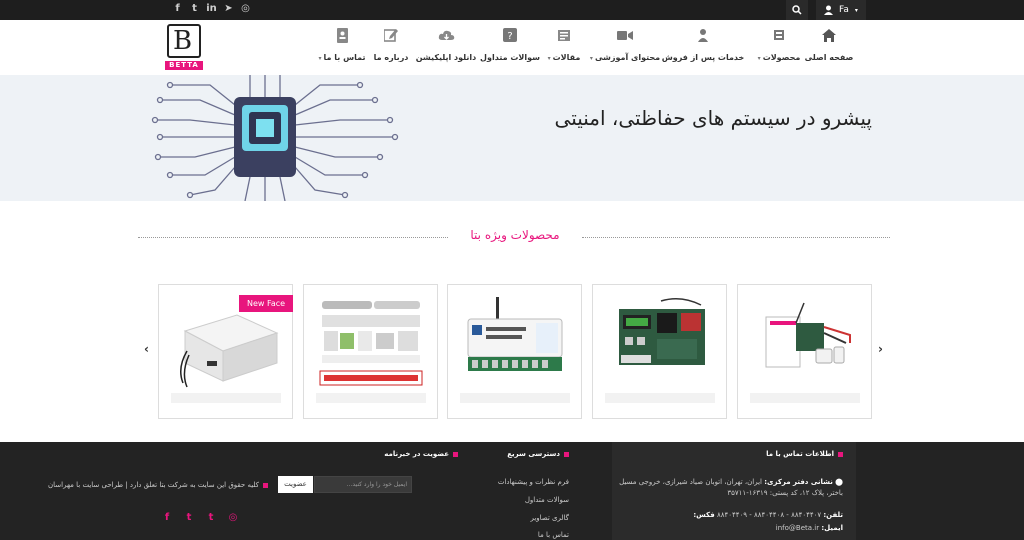 This screenshot has height=540, width=1024. What do you see at coordinates (837, 482) in the screenshot?
I see `location-icon: ⬤` at bounding box center [837, 482].